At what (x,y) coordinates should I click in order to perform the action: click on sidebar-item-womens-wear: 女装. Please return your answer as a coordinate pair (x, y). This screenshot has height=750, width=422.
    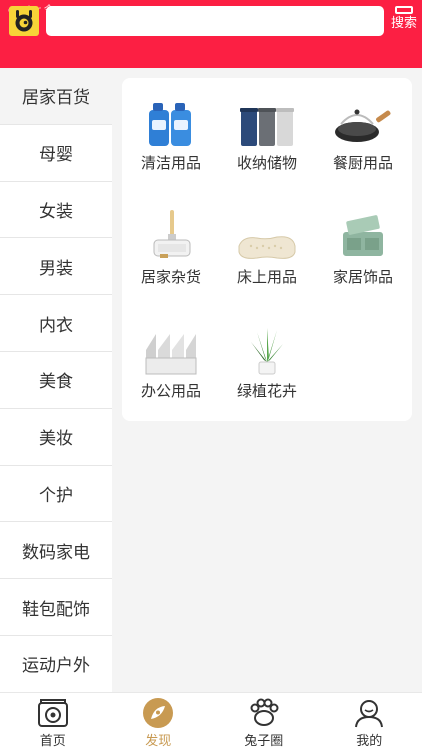
    Looking at the image, I should click on (56, 210).